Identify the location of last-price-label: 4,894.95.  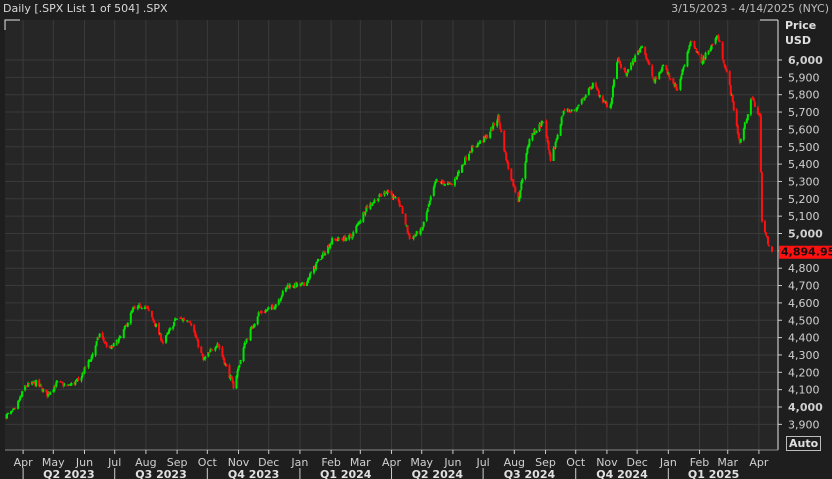
(806, 252).